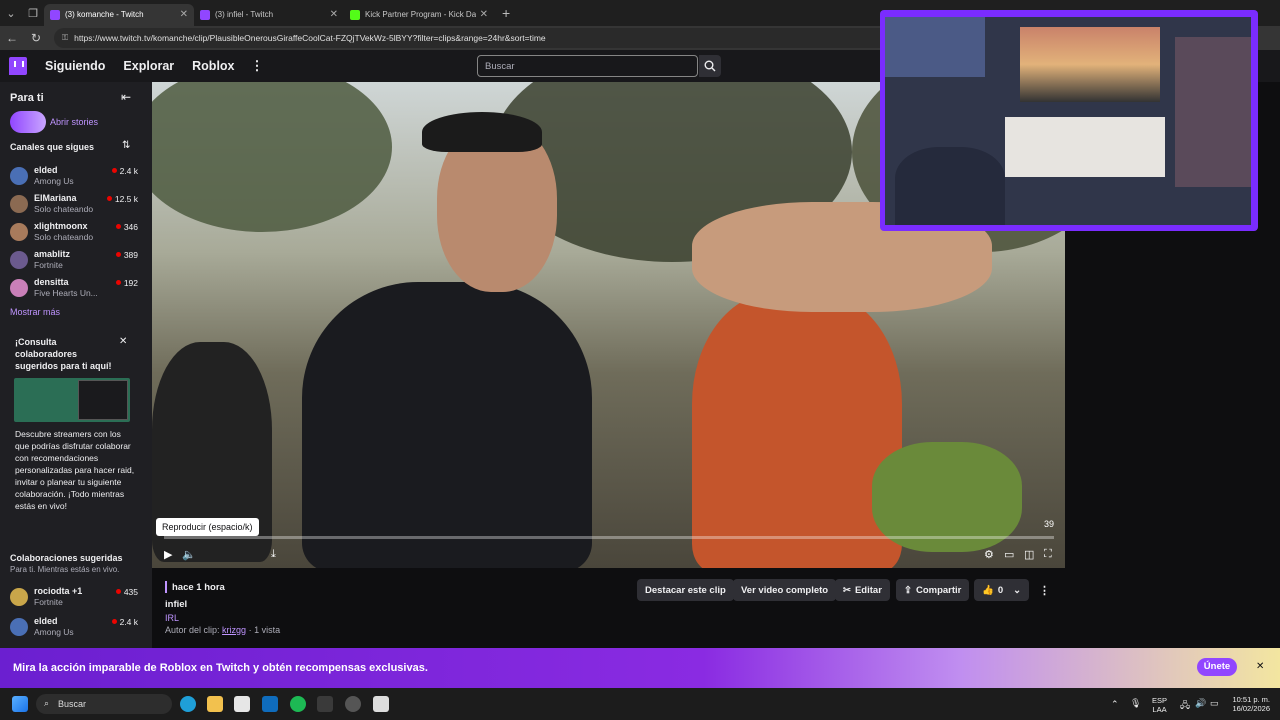 The image size is (1280, 720). Describe the element at coordinates (264, 630) in the screenshot. I see `view-count: · 1 vista` at that location.